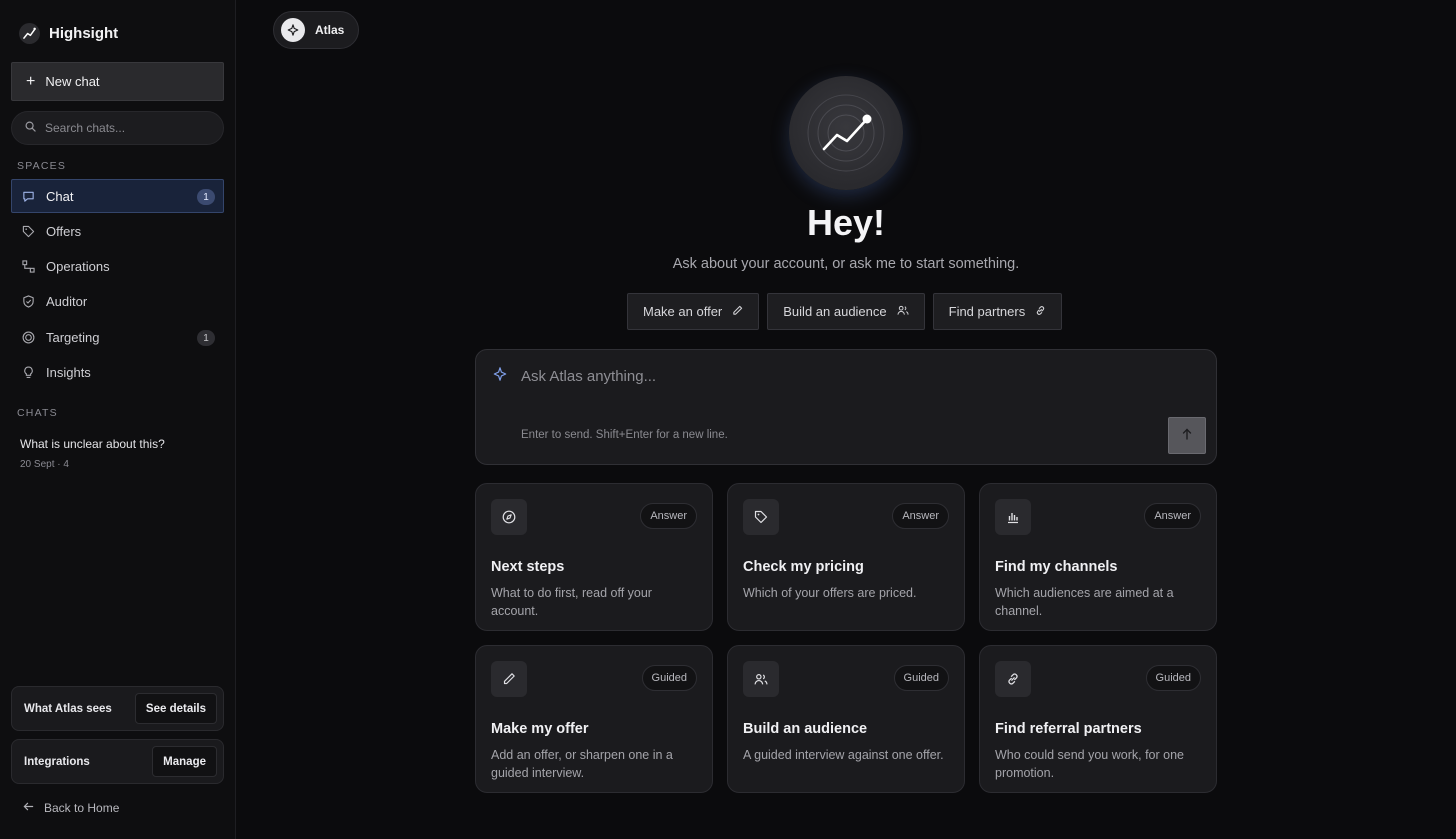 This screenshot has width=1456, height=839. Describe the element at coordinates (117, 372) in the screenshot. I see `sidebar-item-insights: Insights` at that location.